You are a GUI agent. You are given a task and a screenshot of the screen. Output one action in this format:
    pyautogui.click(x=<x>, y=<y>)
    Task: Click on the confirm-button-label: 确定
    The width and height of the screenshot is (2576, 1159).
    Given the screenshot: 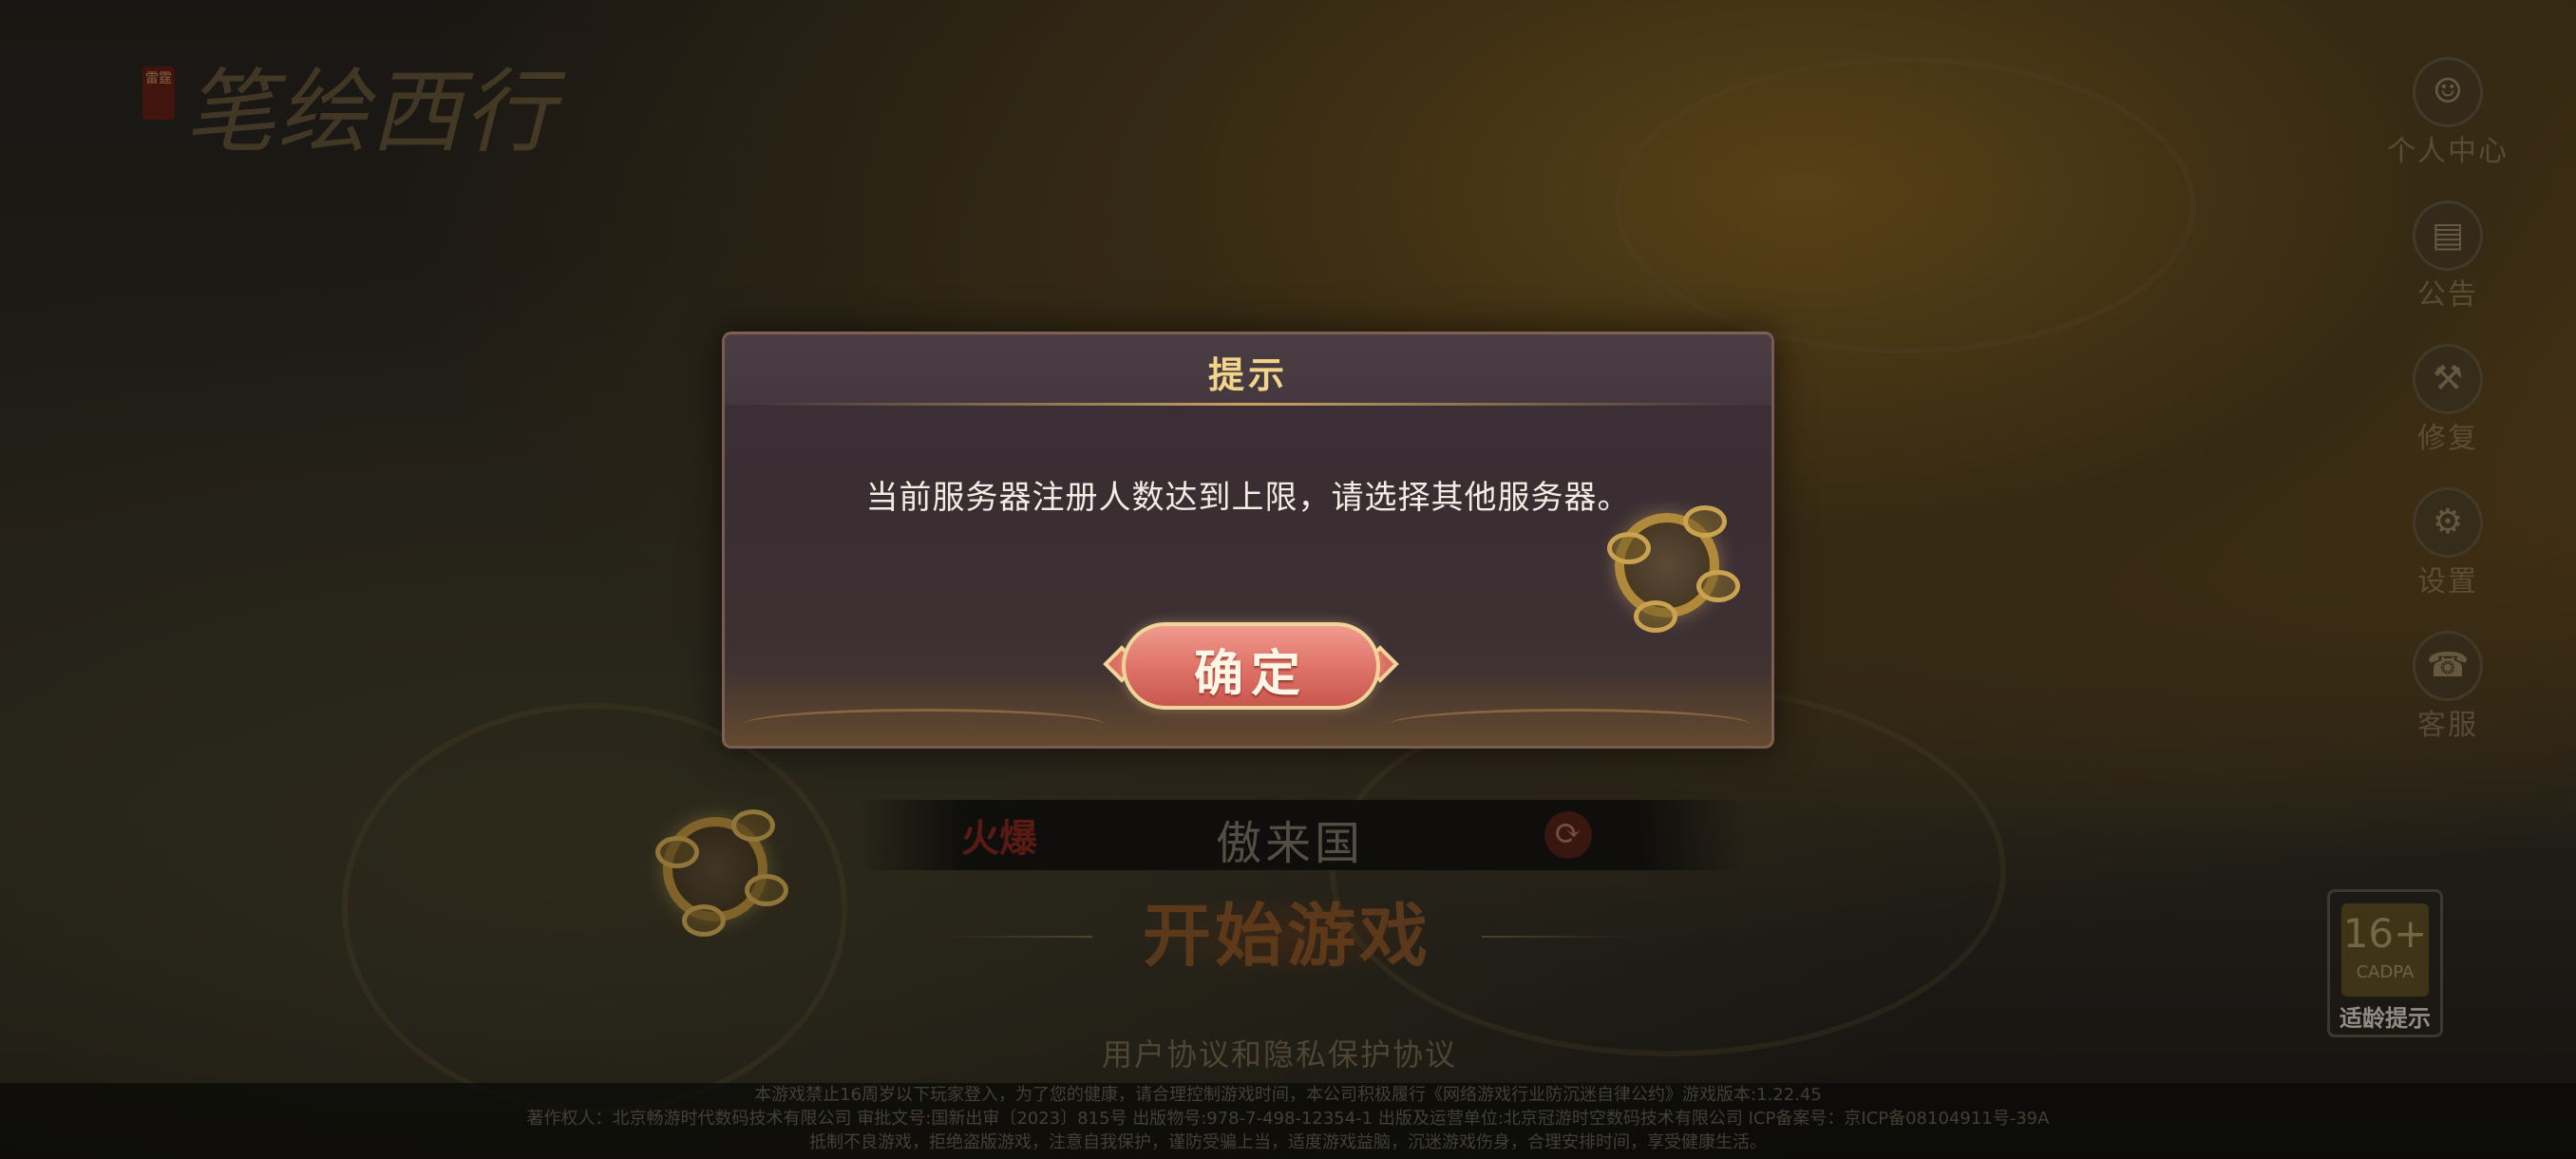 What is the action you would take?
    pyautogui.click(x=1250, y=674)
    